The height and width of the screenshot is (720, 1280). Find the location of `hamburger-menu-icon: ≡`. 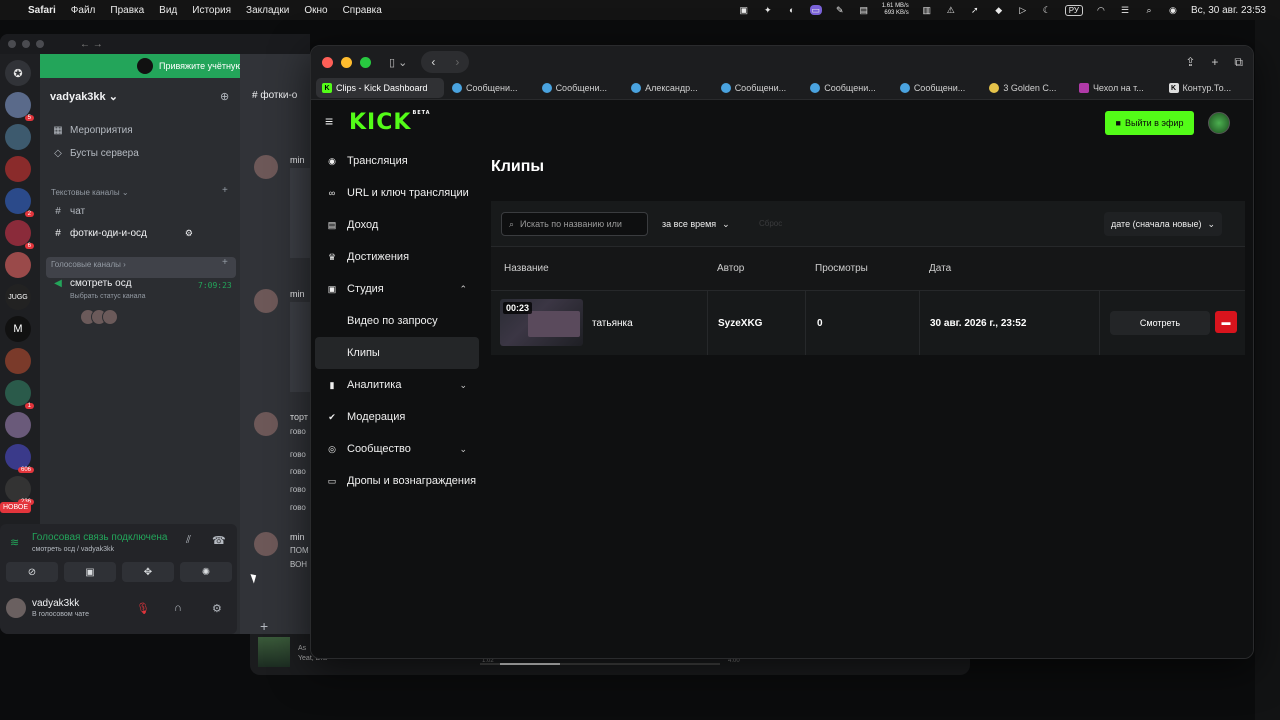

hamburger-menu-icon: ≡ is located at coordinates (329, 121).